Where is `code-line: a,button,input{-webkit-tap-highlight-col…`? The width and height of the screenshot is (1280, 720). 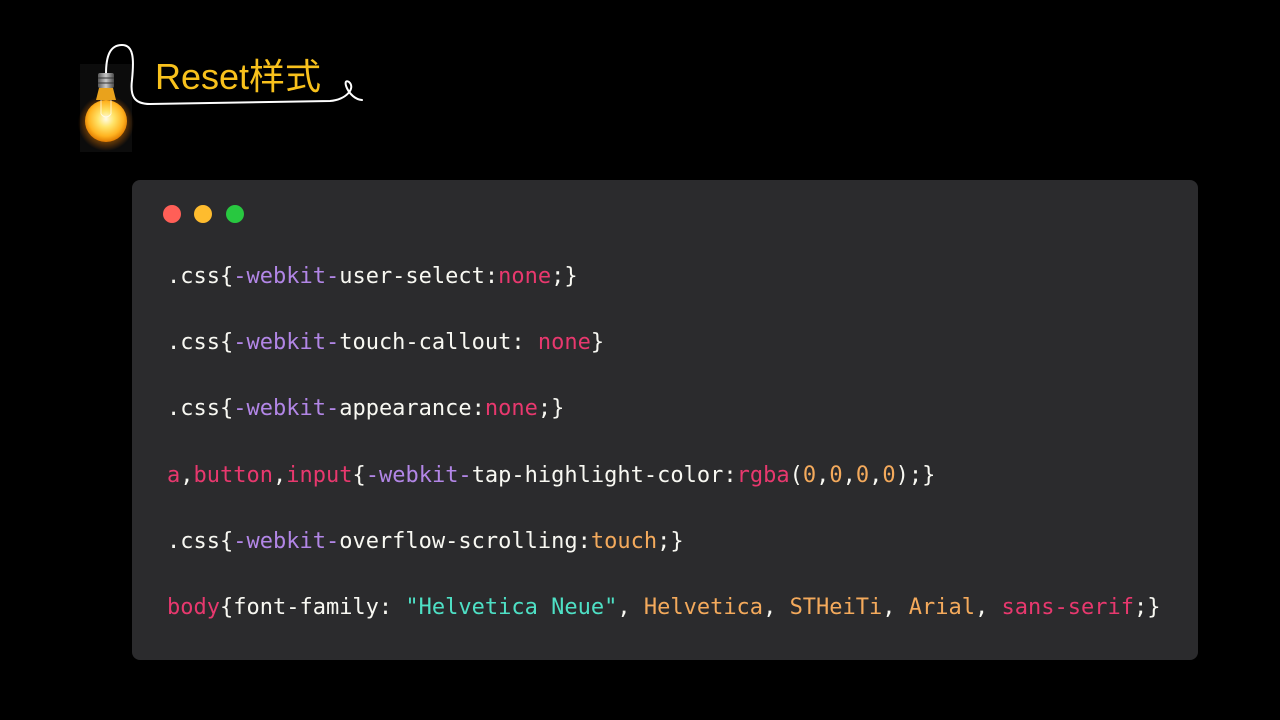
code-line: a,button,input{-webkit-tap-highlight-col… is located at coordinates (663, 476).